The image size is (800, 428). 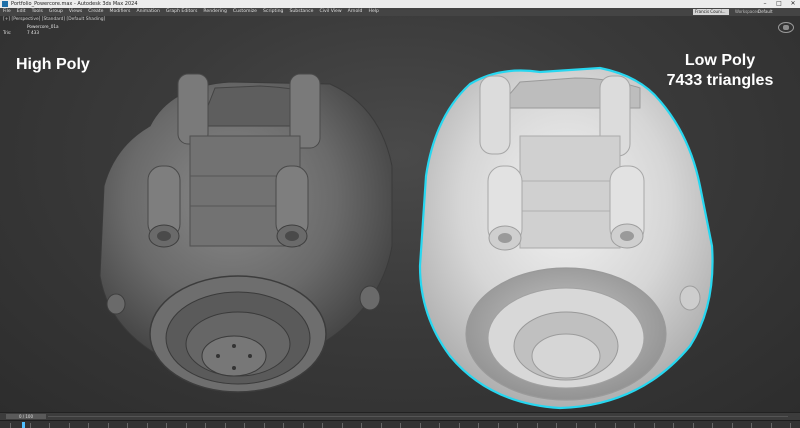 I want to click on keyframe-marker, so click(x=23, y=425).